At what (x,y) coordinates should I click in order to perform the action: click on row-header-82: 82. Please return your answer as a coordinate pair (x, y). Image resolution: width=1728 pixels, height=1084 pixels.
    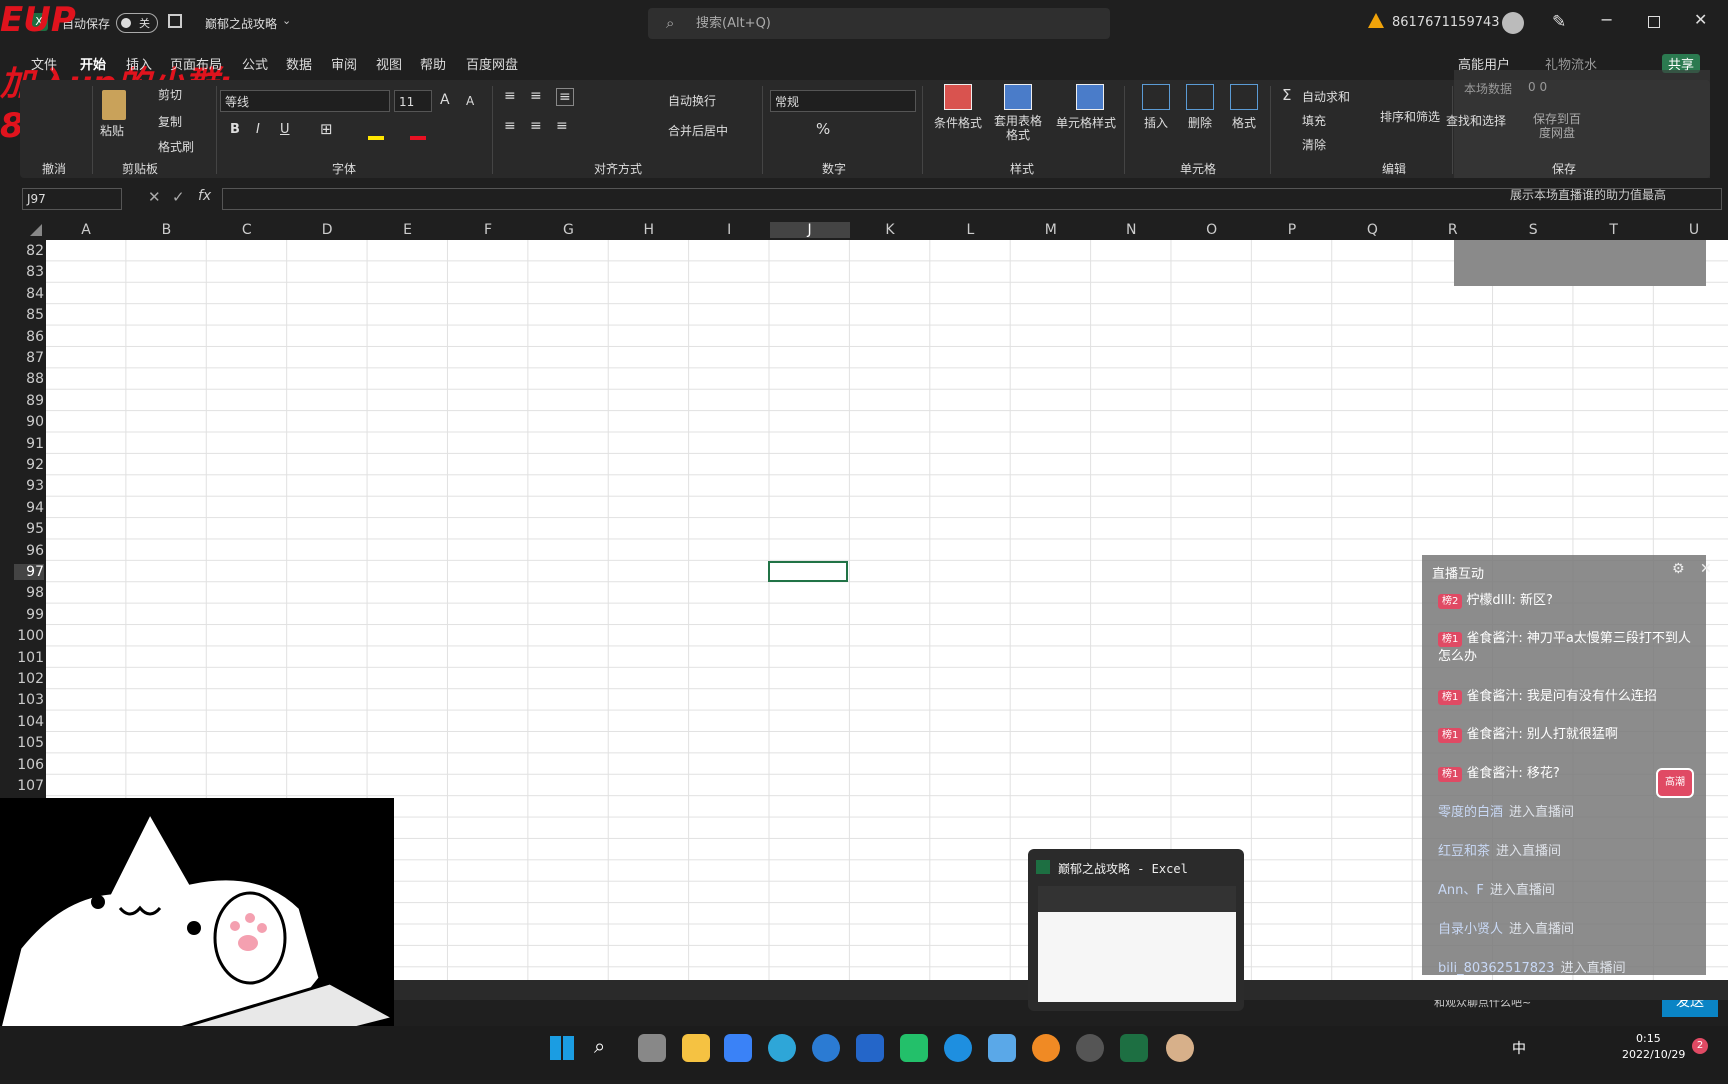
    Looking at the image, I should click on (29, 251).